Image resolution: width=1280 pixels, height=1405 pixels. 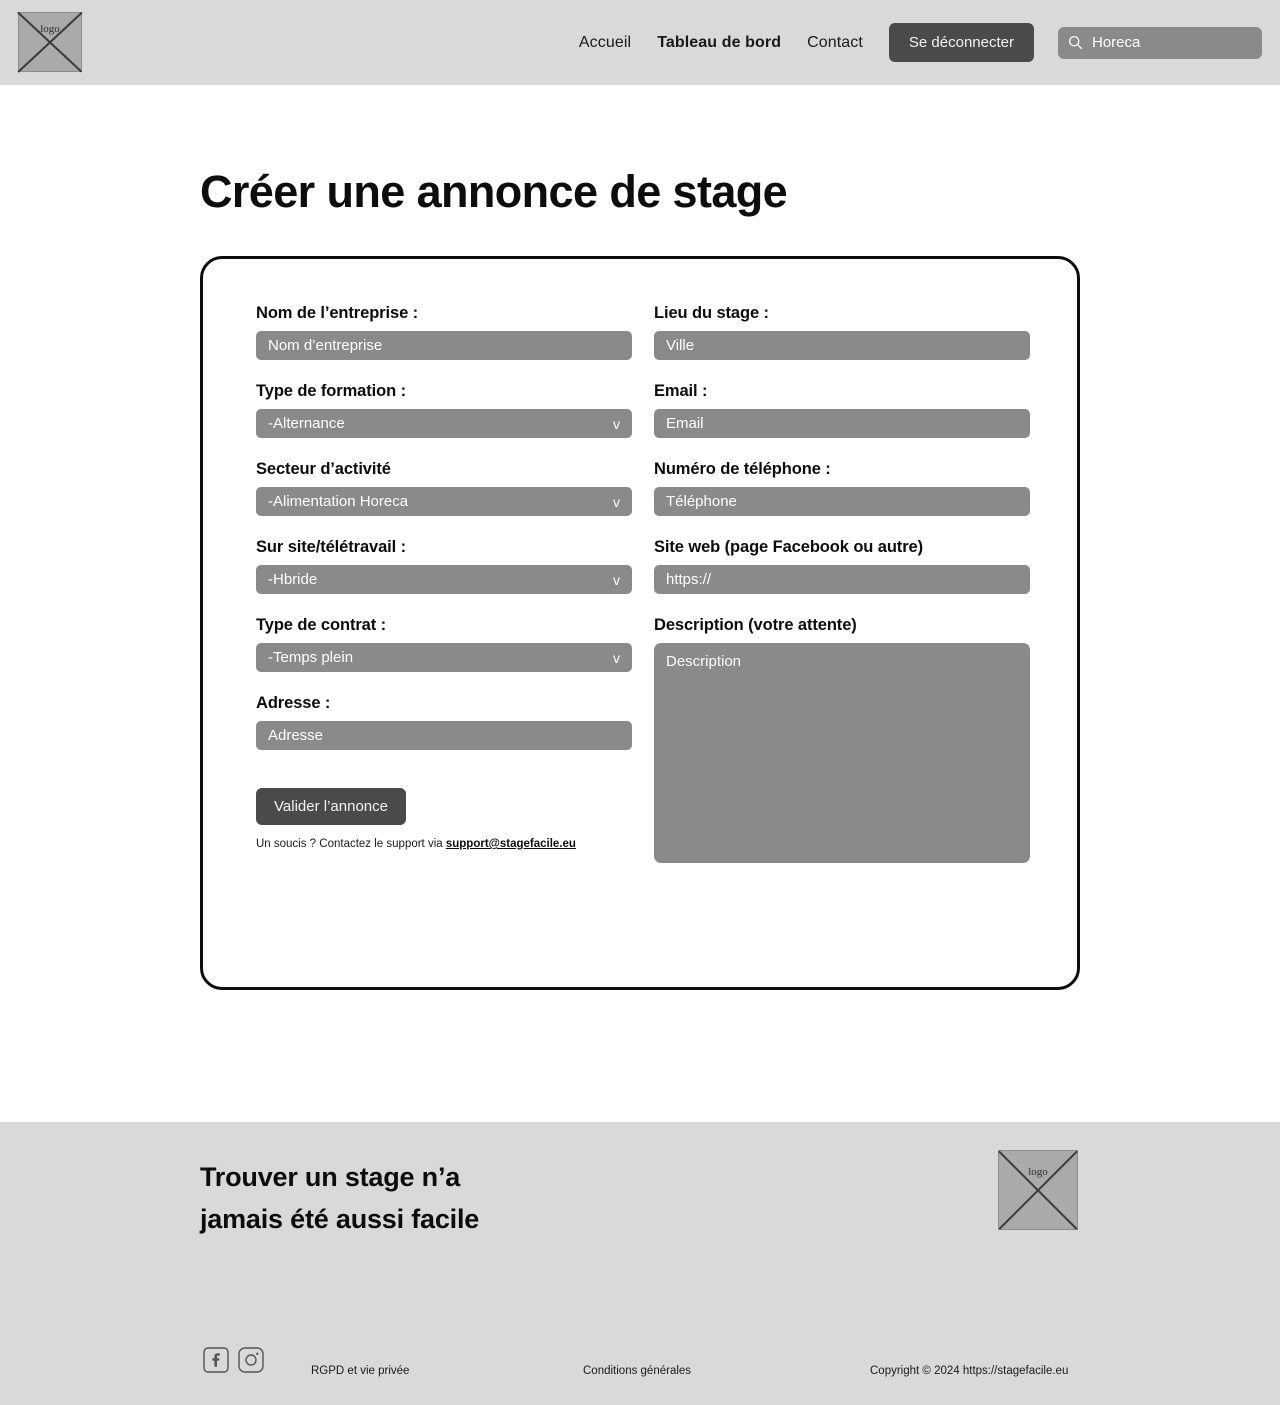 What do you see at coordinates (444, 735) in the screenshot?
I see `input-address: Adresse` at bounding box center [444, 735].